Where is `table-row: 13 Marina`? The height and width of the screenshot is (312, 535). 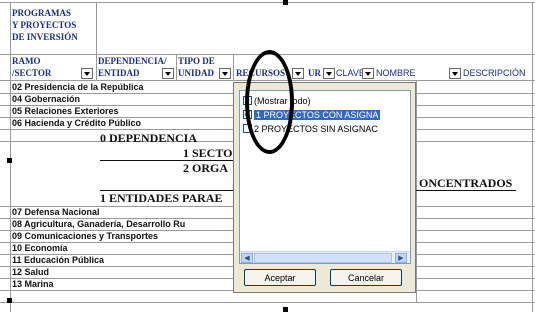
table-row: 13 Marina is located at coordinates (33, 284).